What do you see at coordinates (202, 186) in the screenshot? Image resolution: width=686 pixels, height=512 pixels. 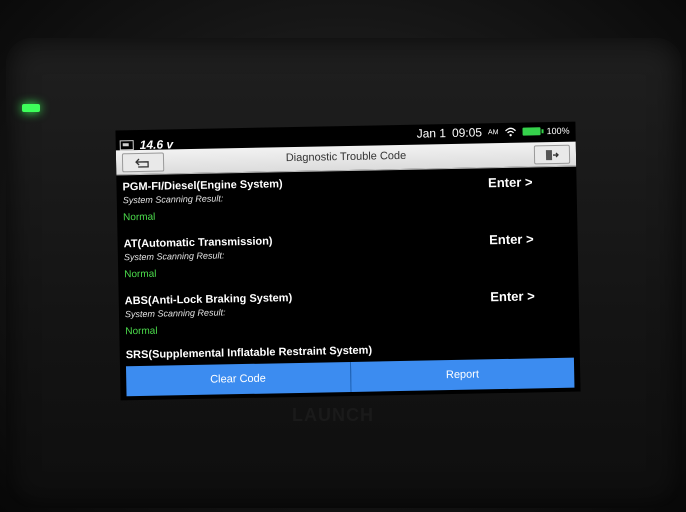 I see `system-name: PGM-FI/Diesel(Engine System)` at bounding box center [202, 186].